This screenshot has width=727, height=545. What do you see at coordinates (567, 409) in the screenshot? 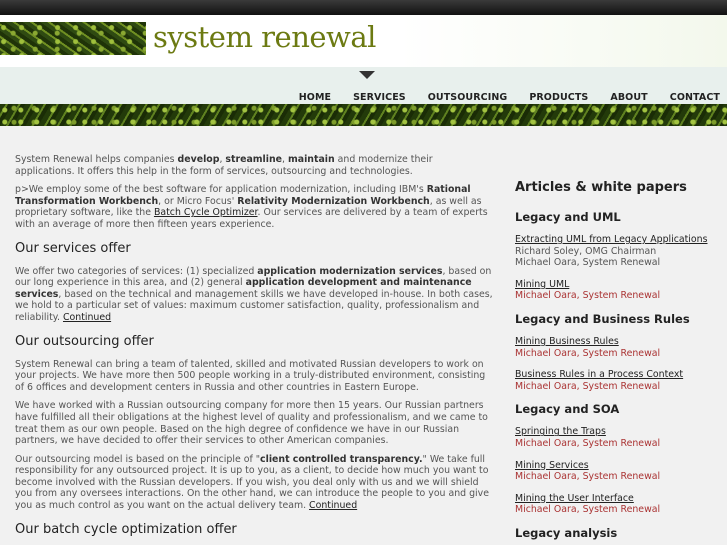
I see `section-legacy-soa: Legacy and SOA` at bounding box center [567, 409].